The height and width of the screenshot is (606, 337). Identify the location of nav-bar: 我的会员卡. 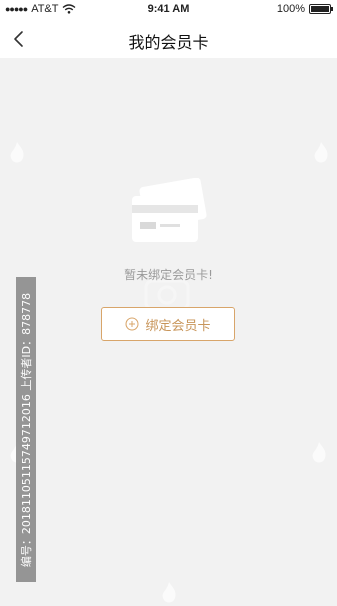
(168, 39).